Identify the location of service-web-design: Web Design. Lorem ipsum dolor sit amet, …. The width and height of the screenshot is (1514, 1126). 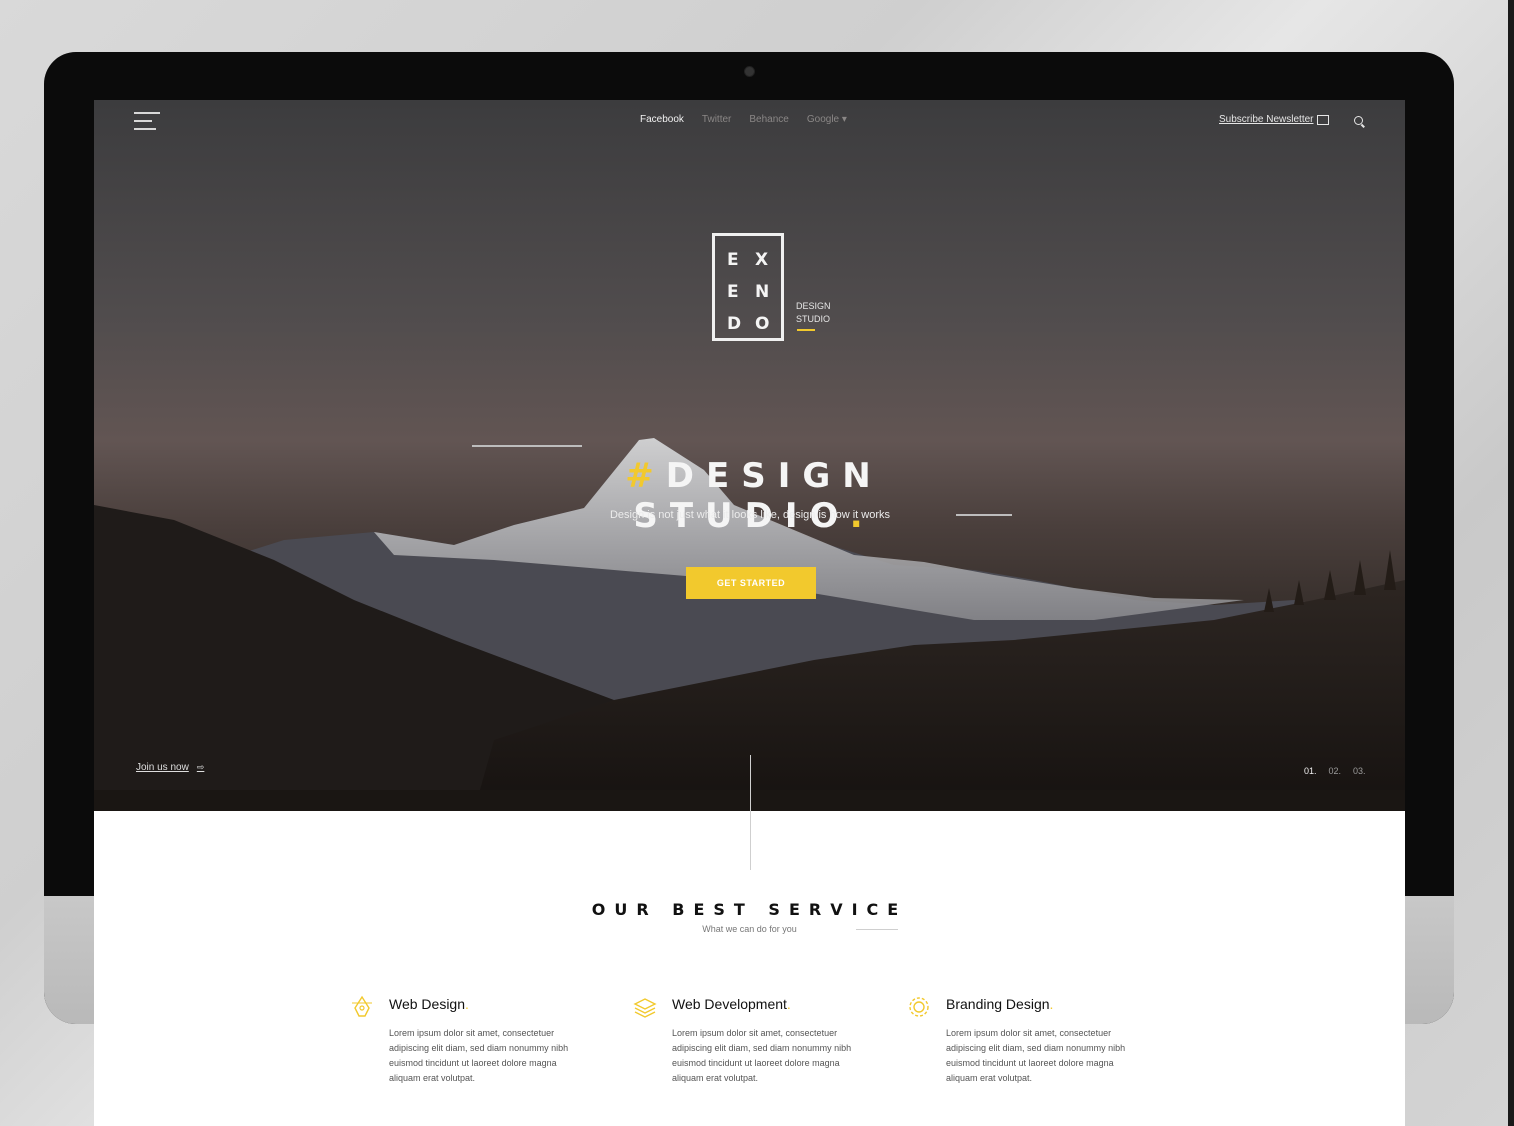
(485, 1040).